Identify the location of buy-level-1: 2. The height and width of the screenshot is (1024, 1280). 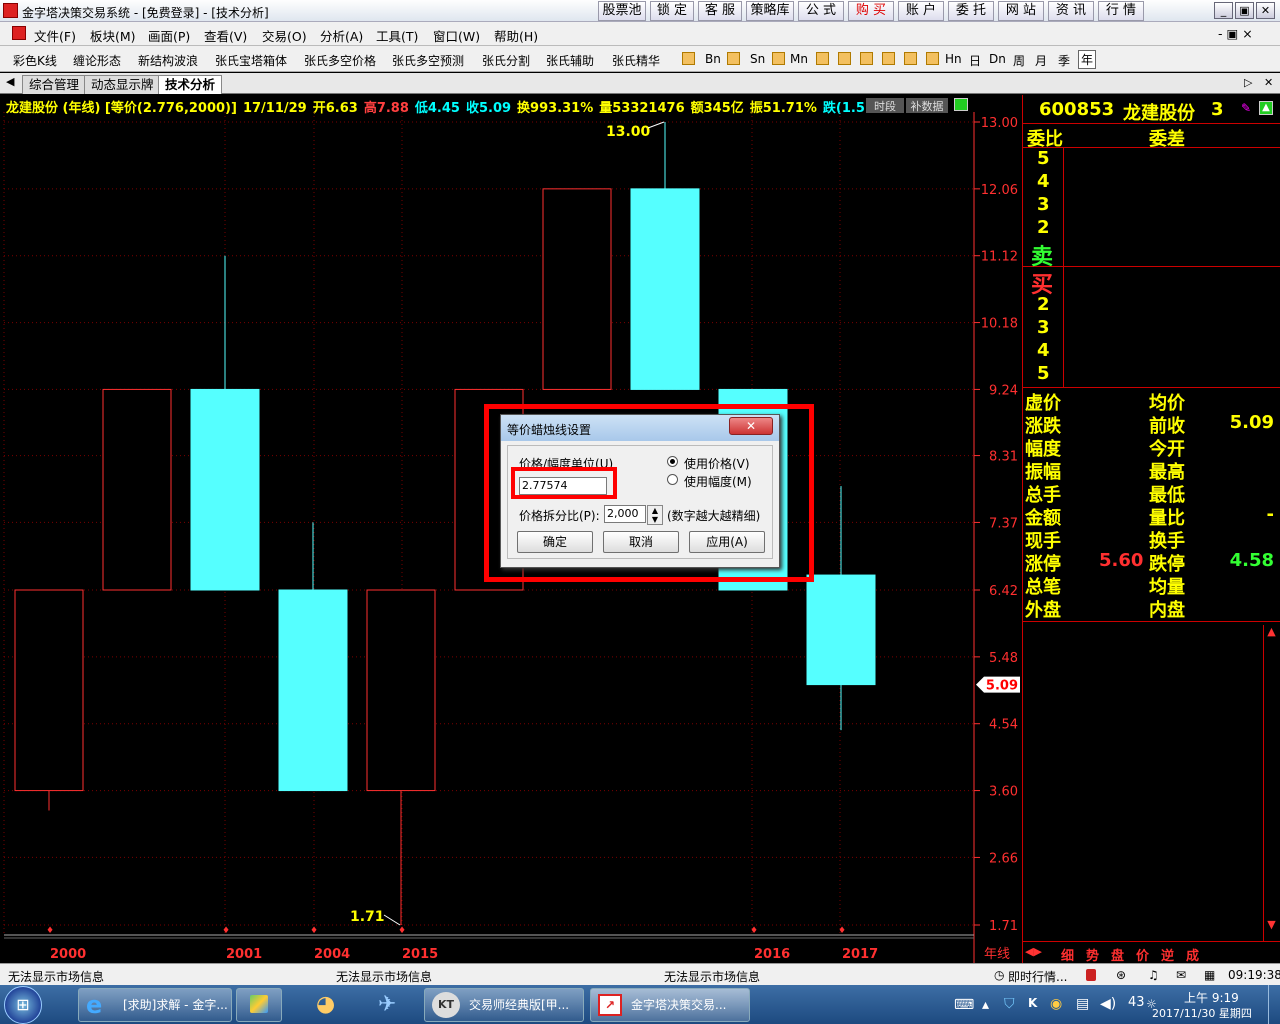
(1043, 304).